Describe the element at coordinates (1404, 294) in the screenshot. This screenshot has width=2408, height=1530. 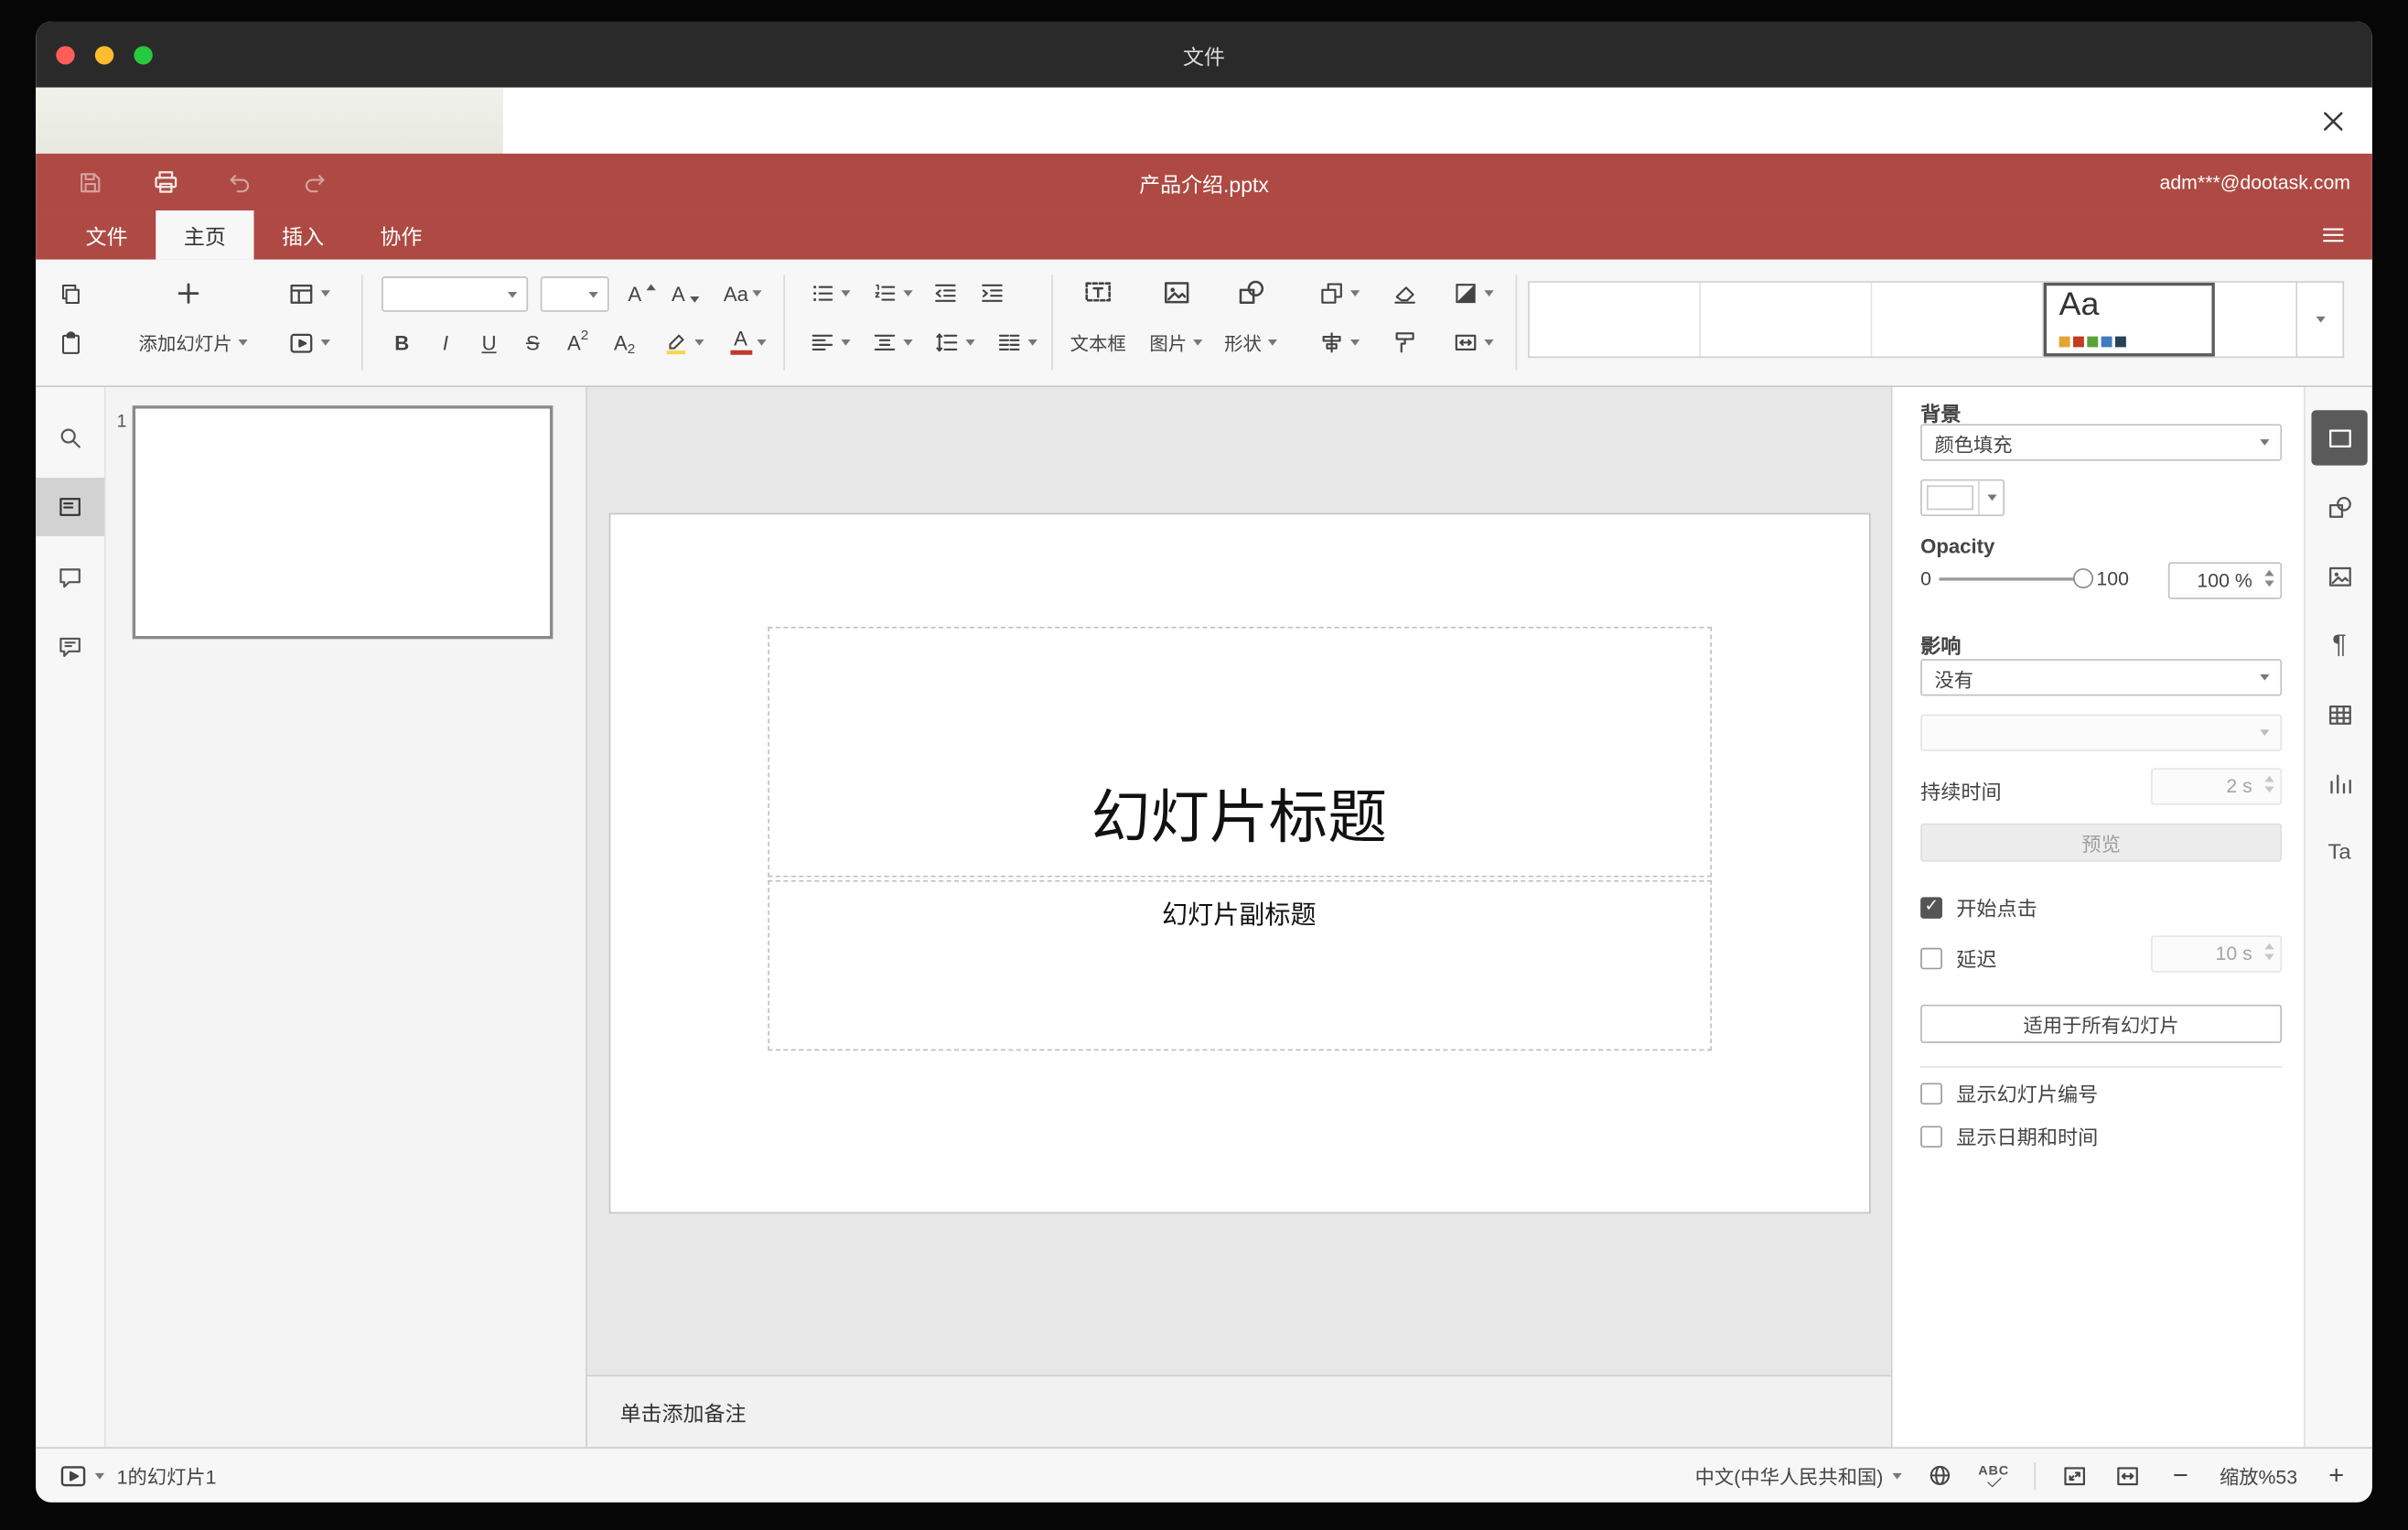
I see `eraser-button` at that location.